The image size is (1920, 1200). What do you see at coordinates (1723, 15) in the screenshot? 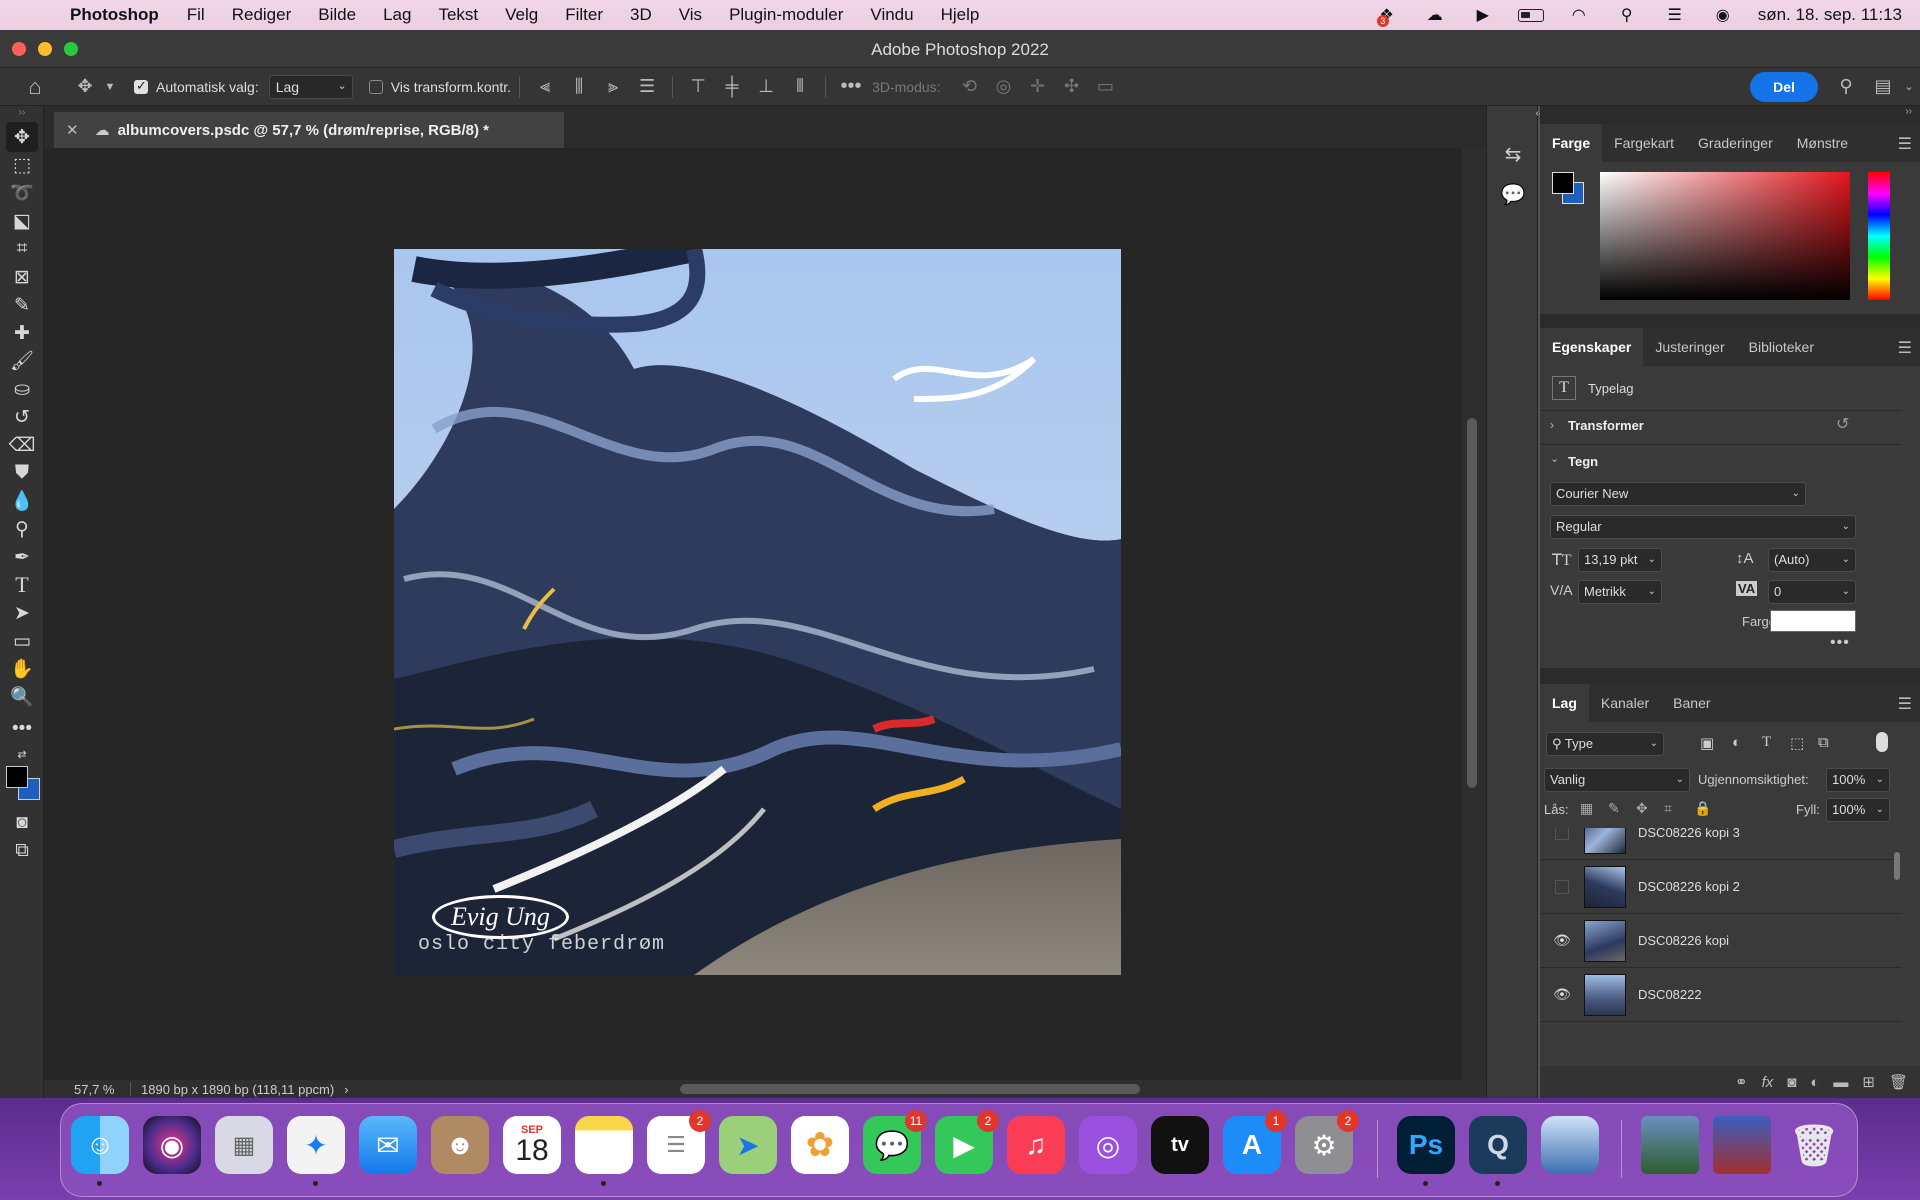
I see `siri-icon: ◉` at bounding box center [1723, 15].